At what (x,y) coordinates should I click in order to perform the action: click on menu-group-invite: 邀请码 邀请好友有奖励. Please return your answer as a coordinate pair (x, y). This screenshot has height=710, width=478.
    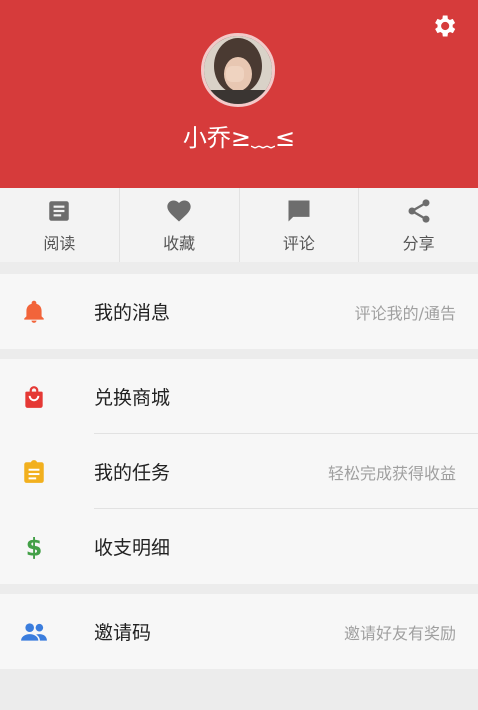
    Looking at the image, I should click on (239, 631).